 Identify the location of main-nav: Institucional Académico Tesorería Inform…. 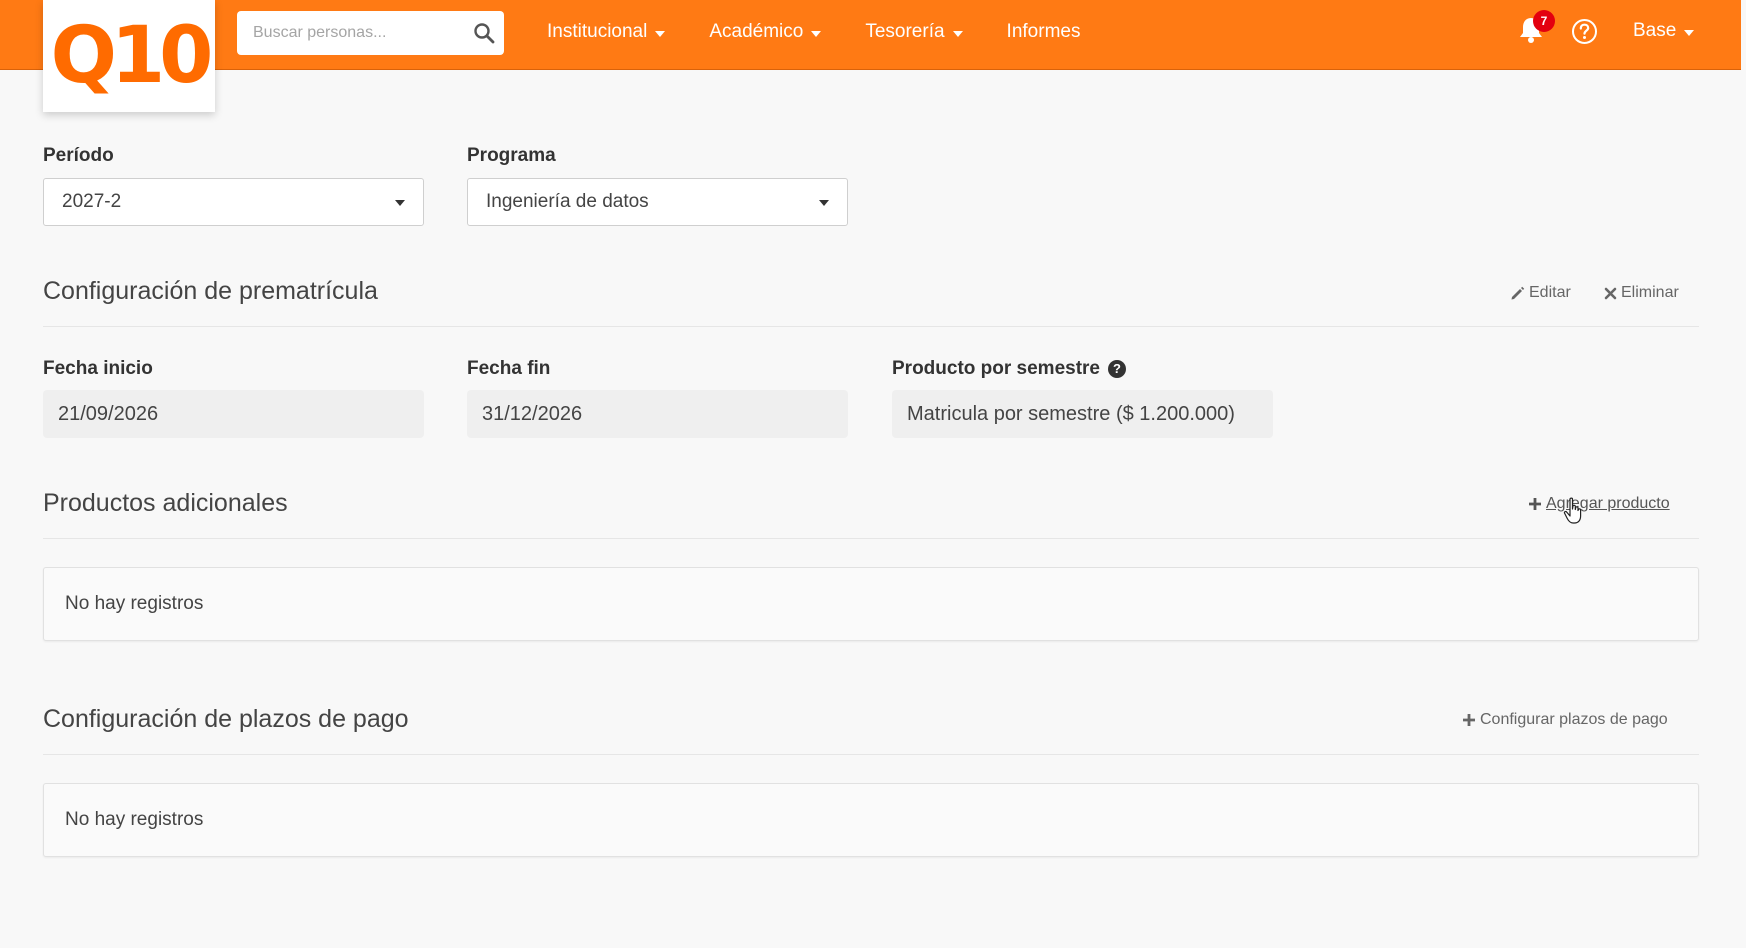
(835, 32).